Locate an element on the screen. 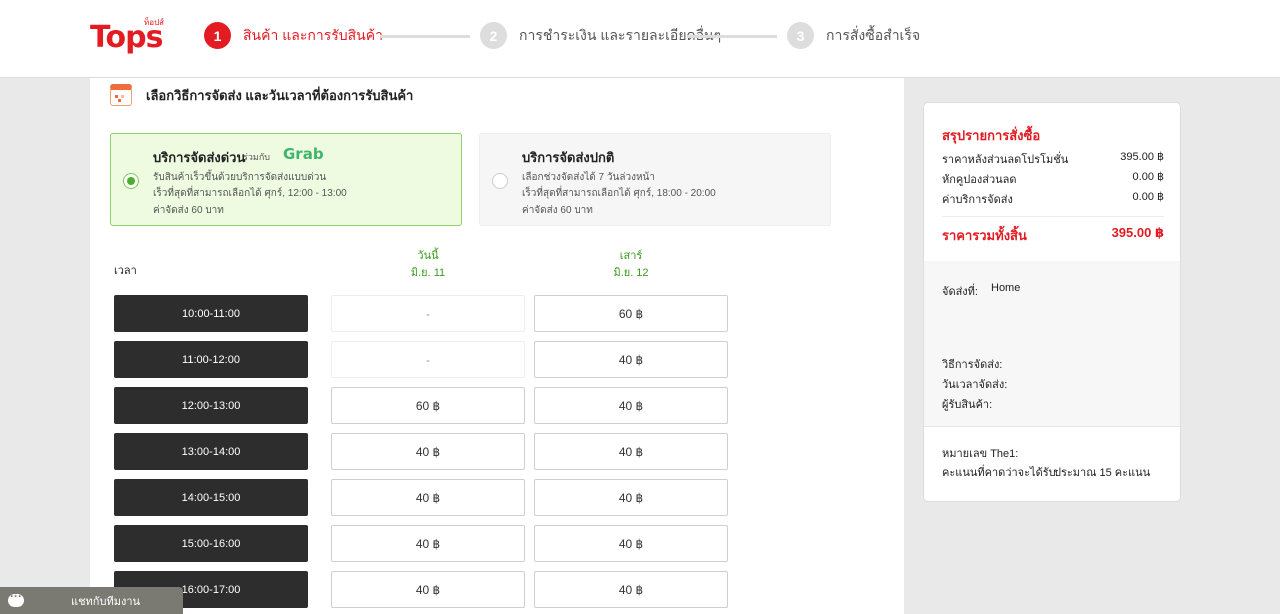 This screenshot has width=1280, height=614. row-label: ราคาหลังส่วนลดโปรโมชั่น is located at coordinates (1005, 160).